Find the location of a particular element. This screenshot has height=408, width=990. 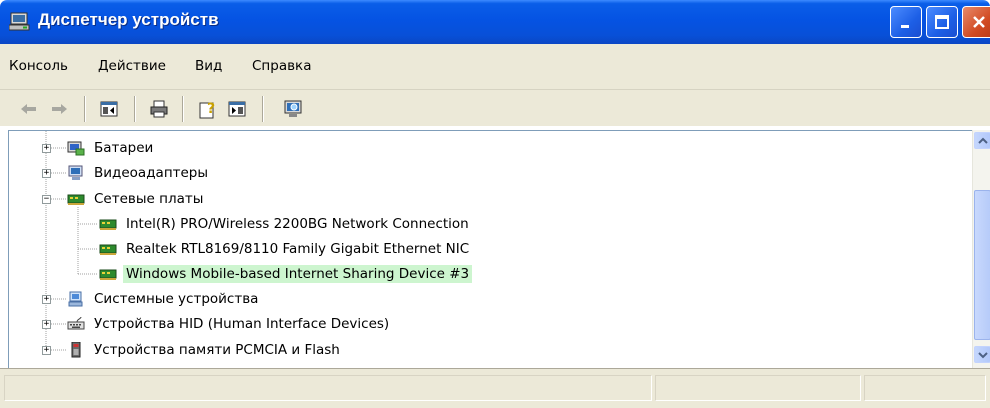

menu-view: Вид is located at coordinates (208, 66).